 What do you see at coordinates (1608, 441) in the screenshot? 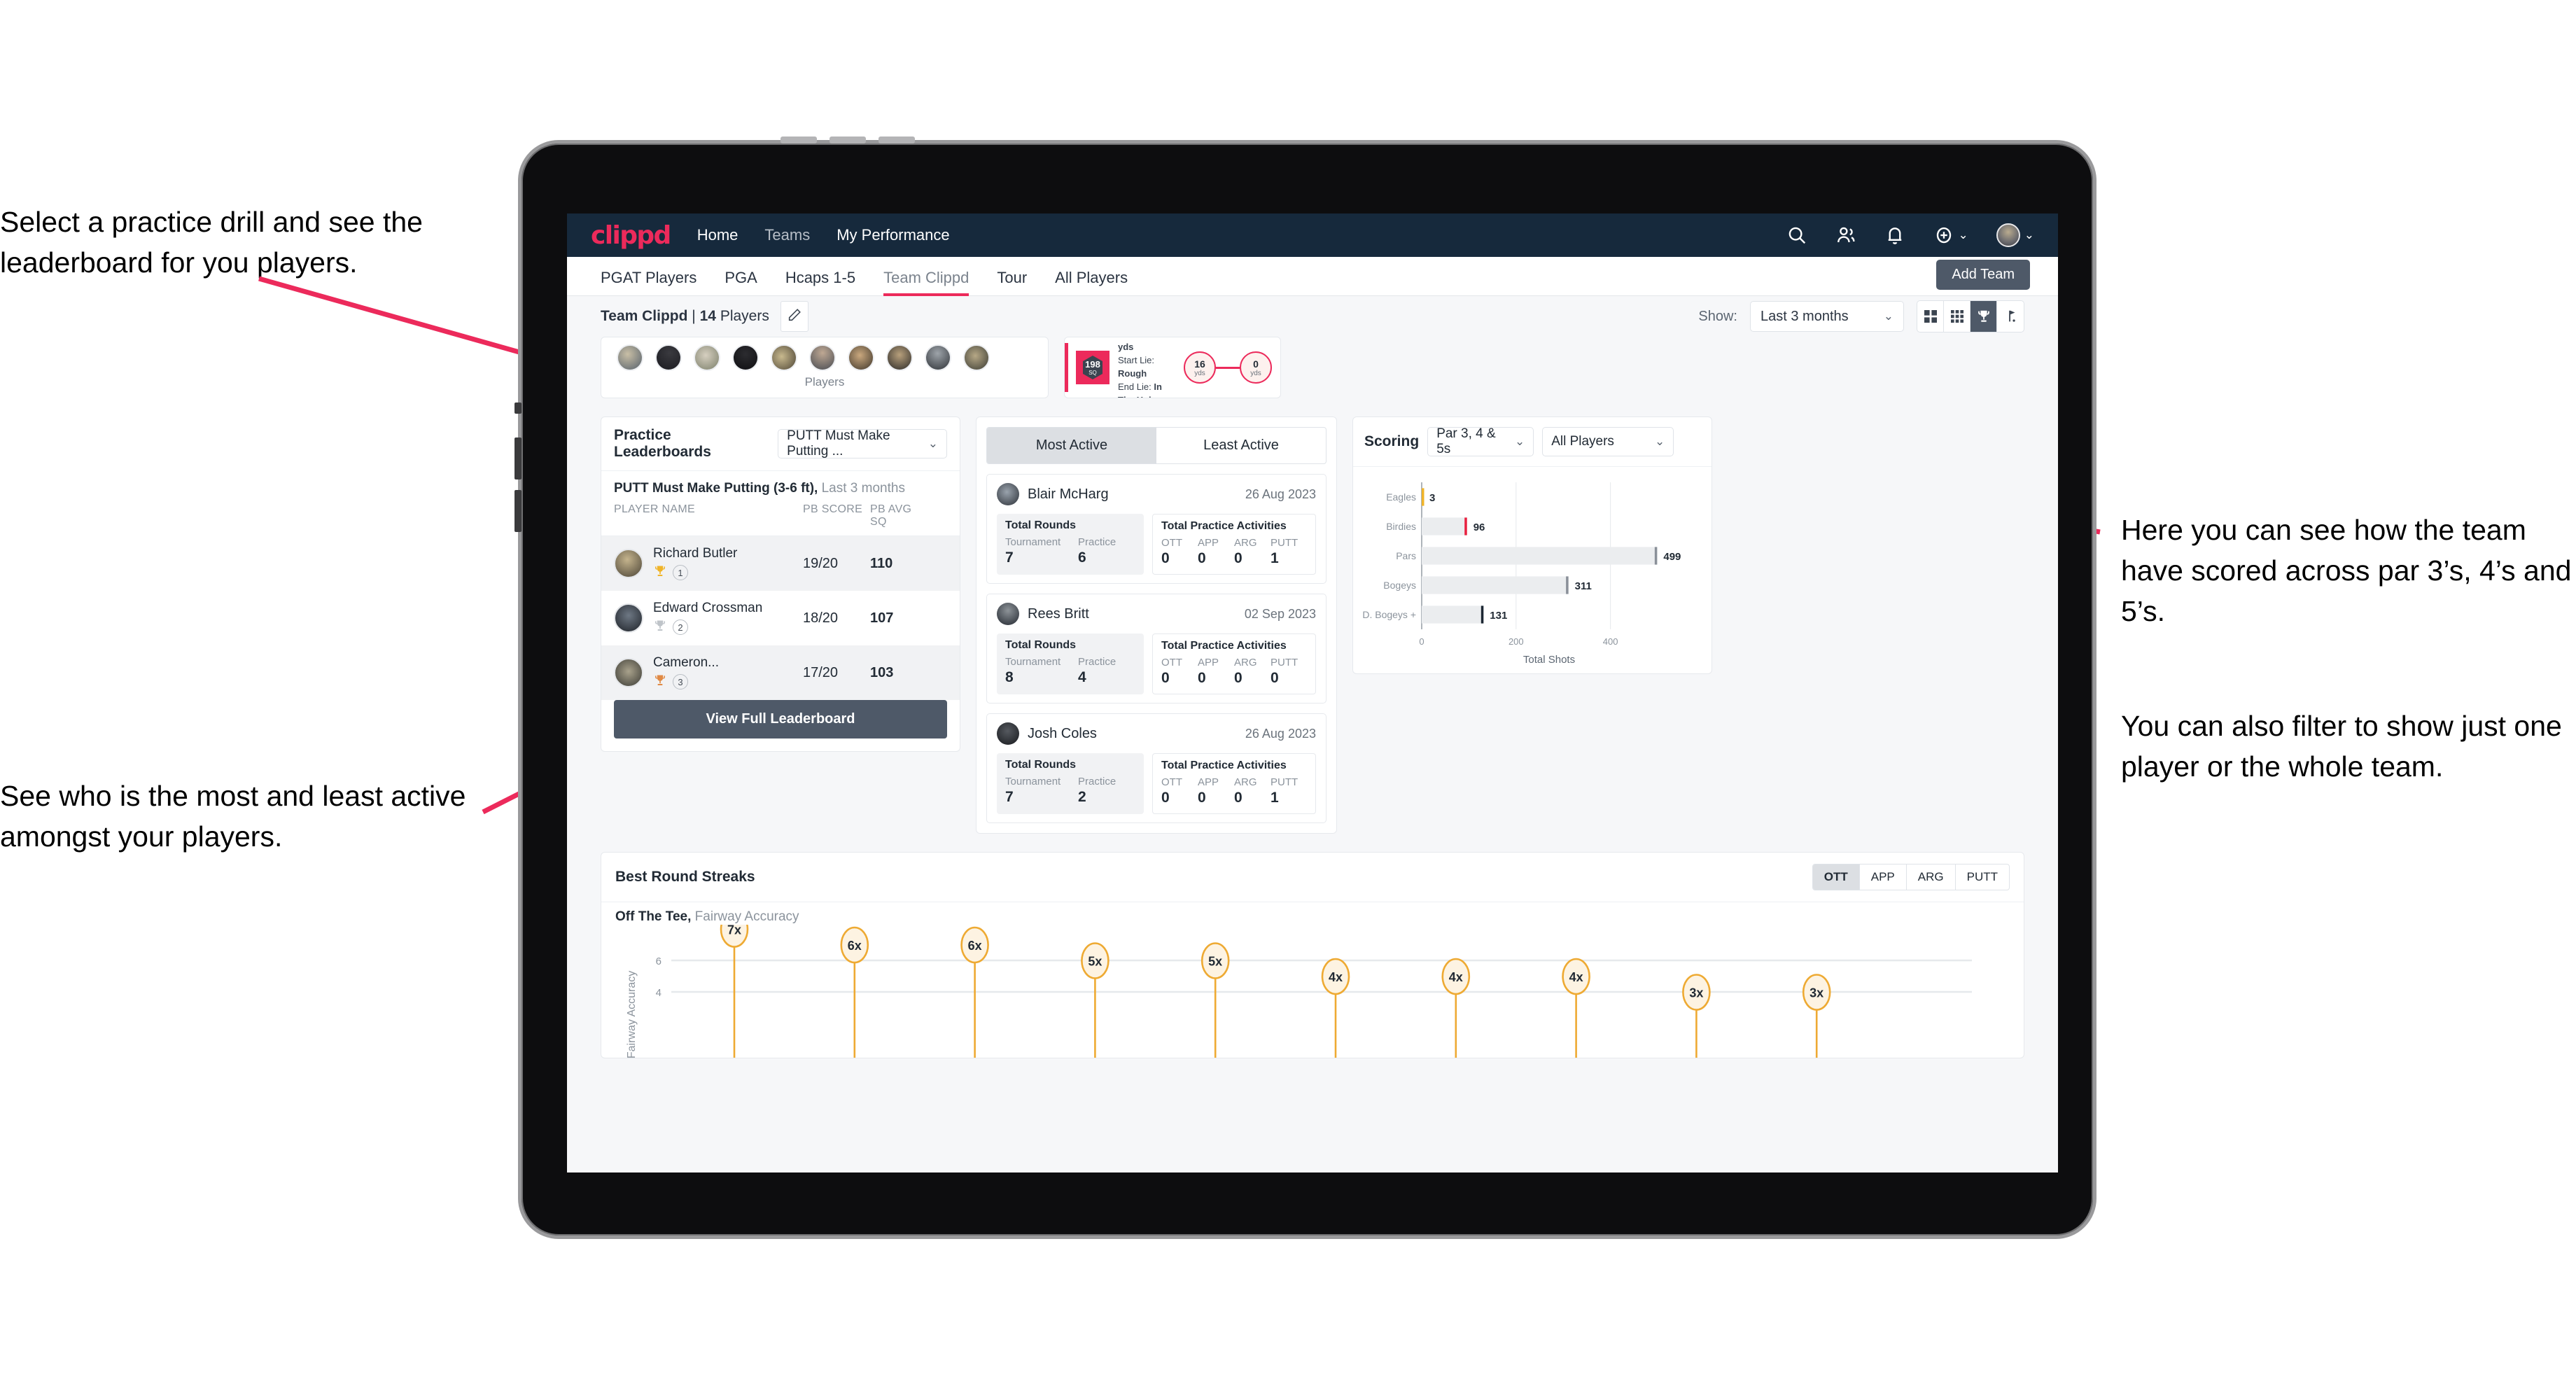
I see `player-filter-select: All Players ⌄` at bounding box center [1608, 441].